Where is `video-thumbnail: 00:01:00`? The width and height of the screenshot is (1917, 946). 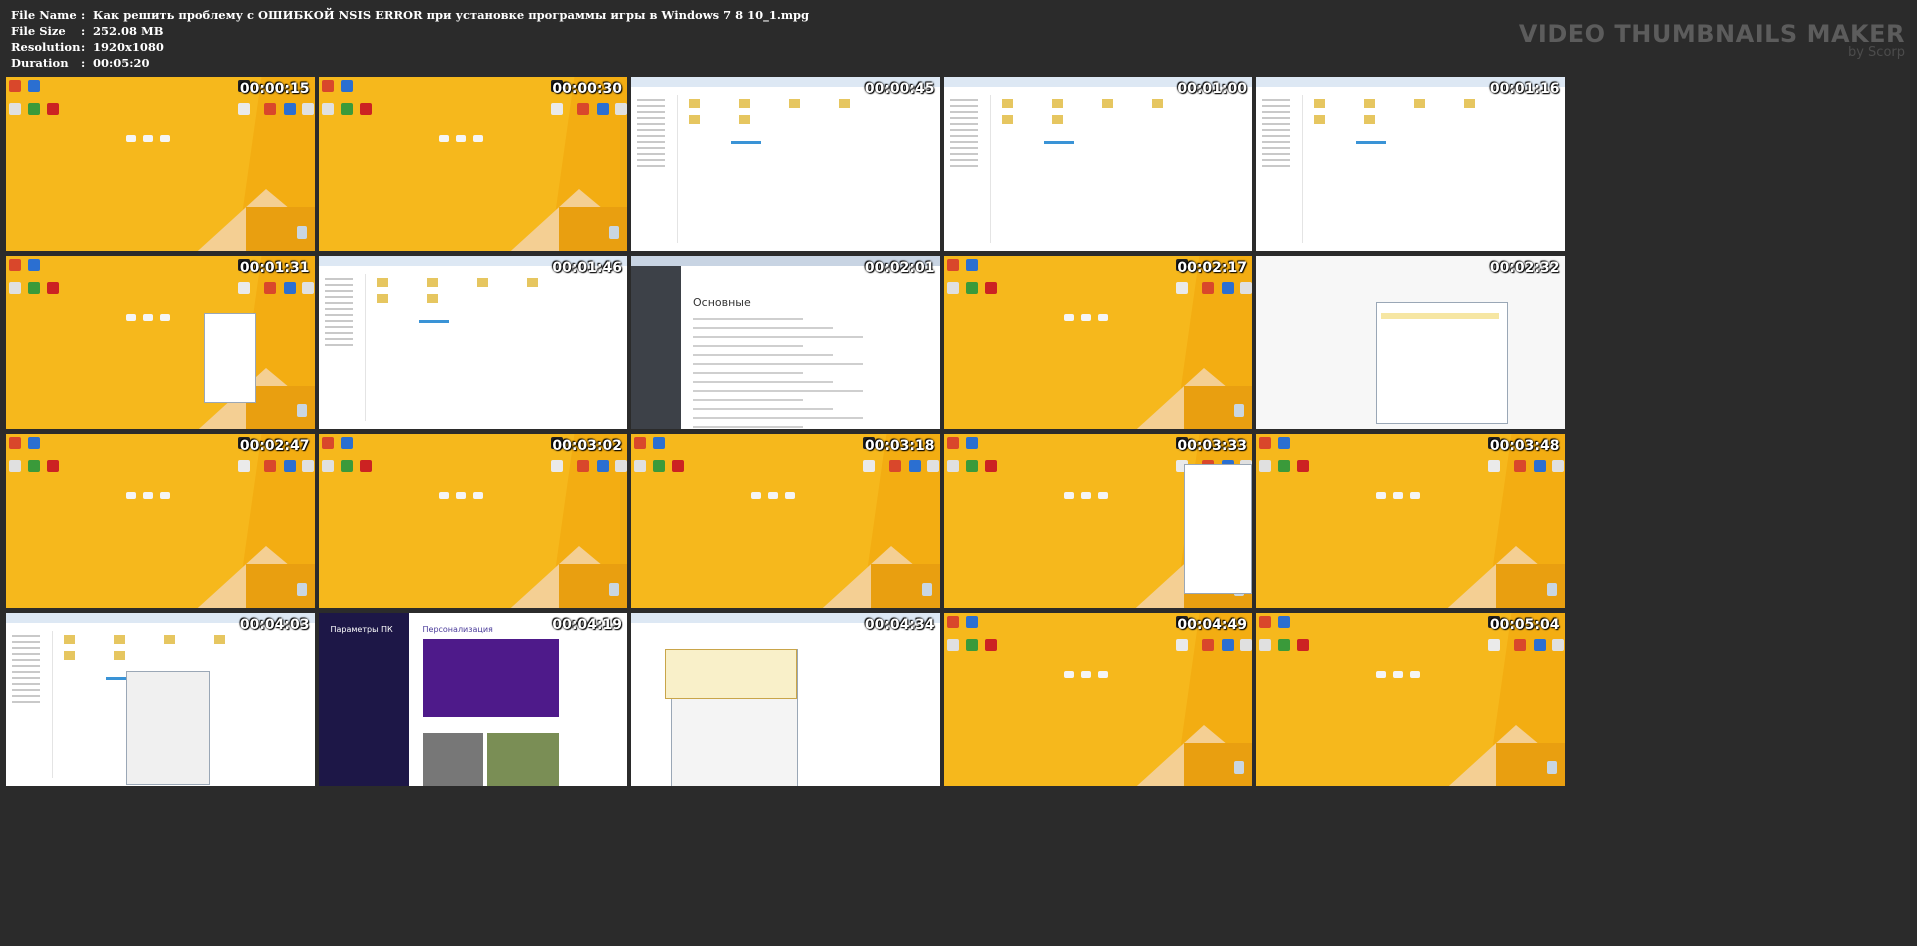
video-thumbnail: 00:01:00 is located at coordinates (1097, 164).